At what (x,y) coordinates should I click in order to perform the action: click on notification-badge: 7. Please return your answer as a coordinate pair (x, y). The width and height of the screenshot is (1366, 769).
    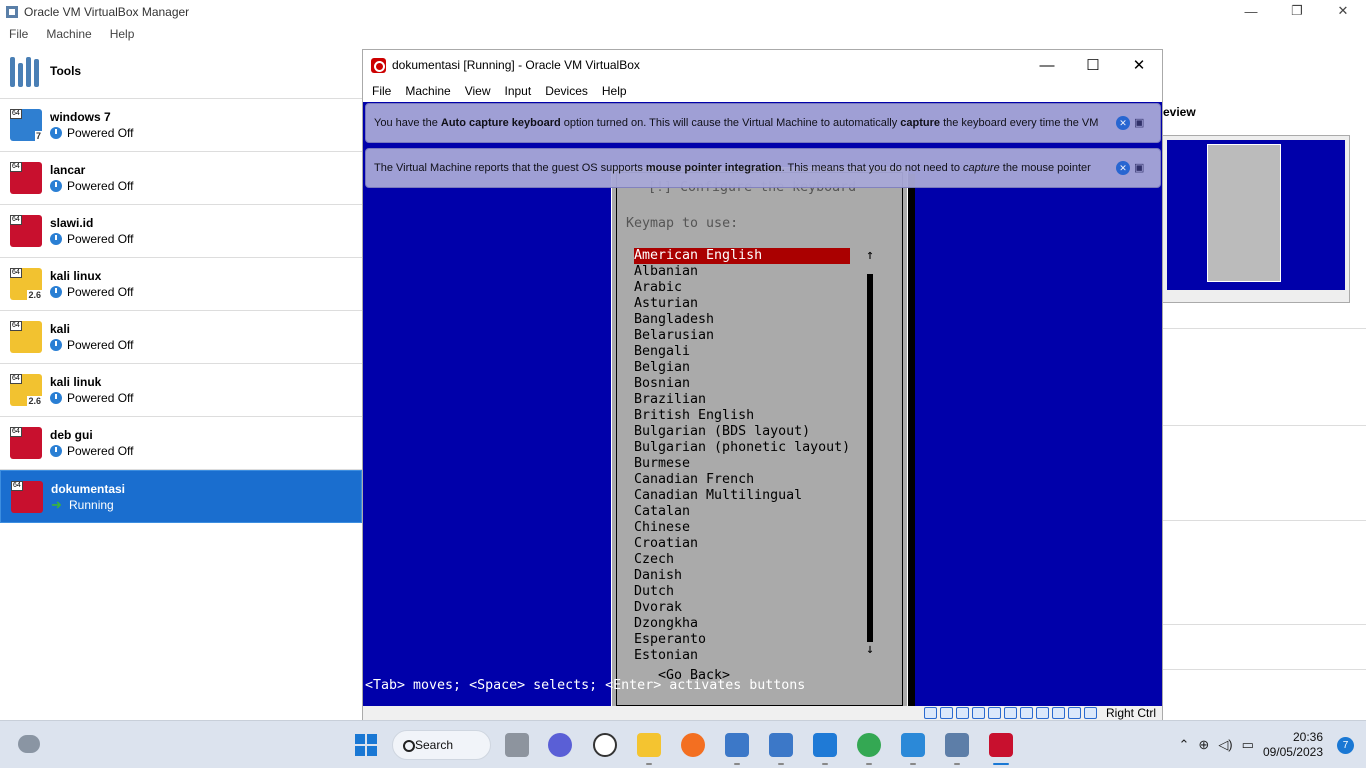
    Looking at the image, I should click on (1345, 745).